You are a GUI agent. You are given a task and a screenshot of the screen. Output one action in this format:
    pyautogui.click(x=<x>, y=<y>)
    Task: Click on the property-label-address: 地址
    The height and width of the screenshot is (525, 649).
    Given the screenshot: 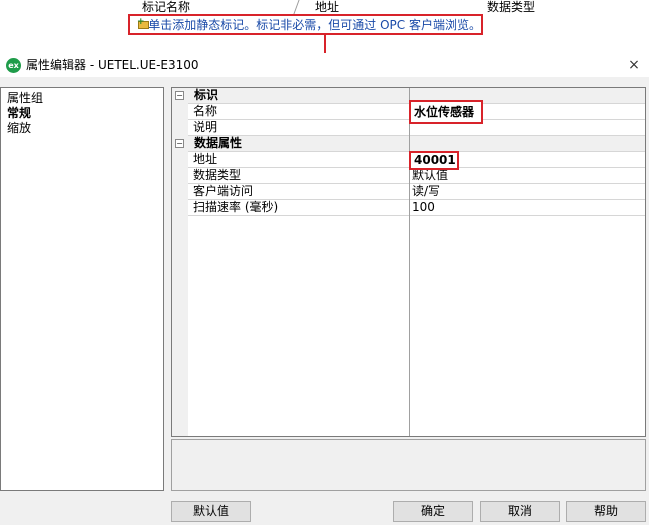 What is the action you would take?
    pyautogui.click(x=205, y=159)
    